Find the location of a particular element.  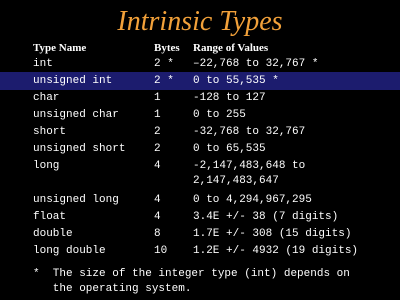

table-row: short 2 -32,768 to 32,767 is located at coordinates (200, 132).